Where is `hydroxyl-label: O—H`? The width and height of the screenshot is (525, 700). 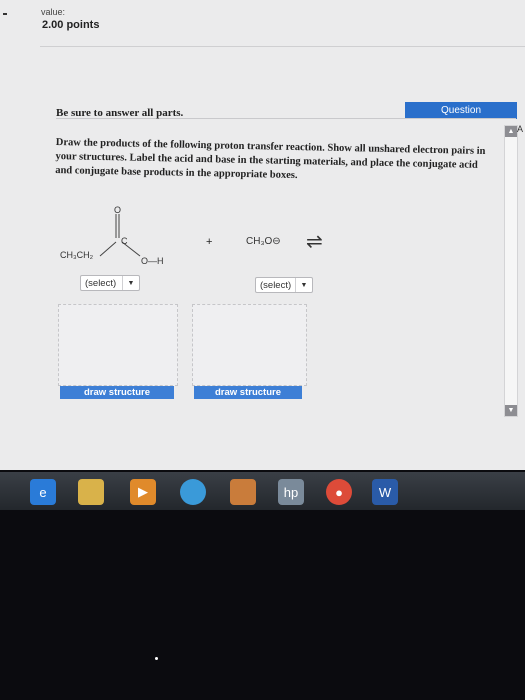
hydroxyl-label: O—H is located at coordinates (152, 261).